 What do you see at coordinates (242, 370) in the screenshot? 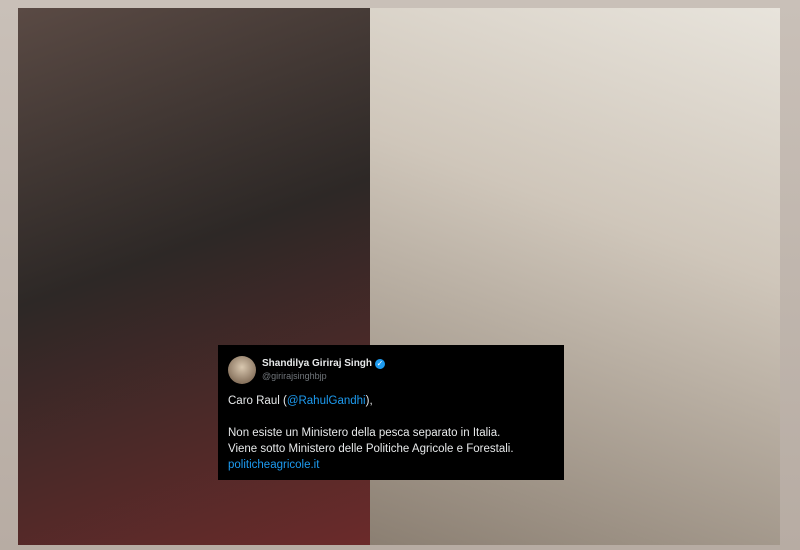
I see `avatar` at bounding box center [242, 370].